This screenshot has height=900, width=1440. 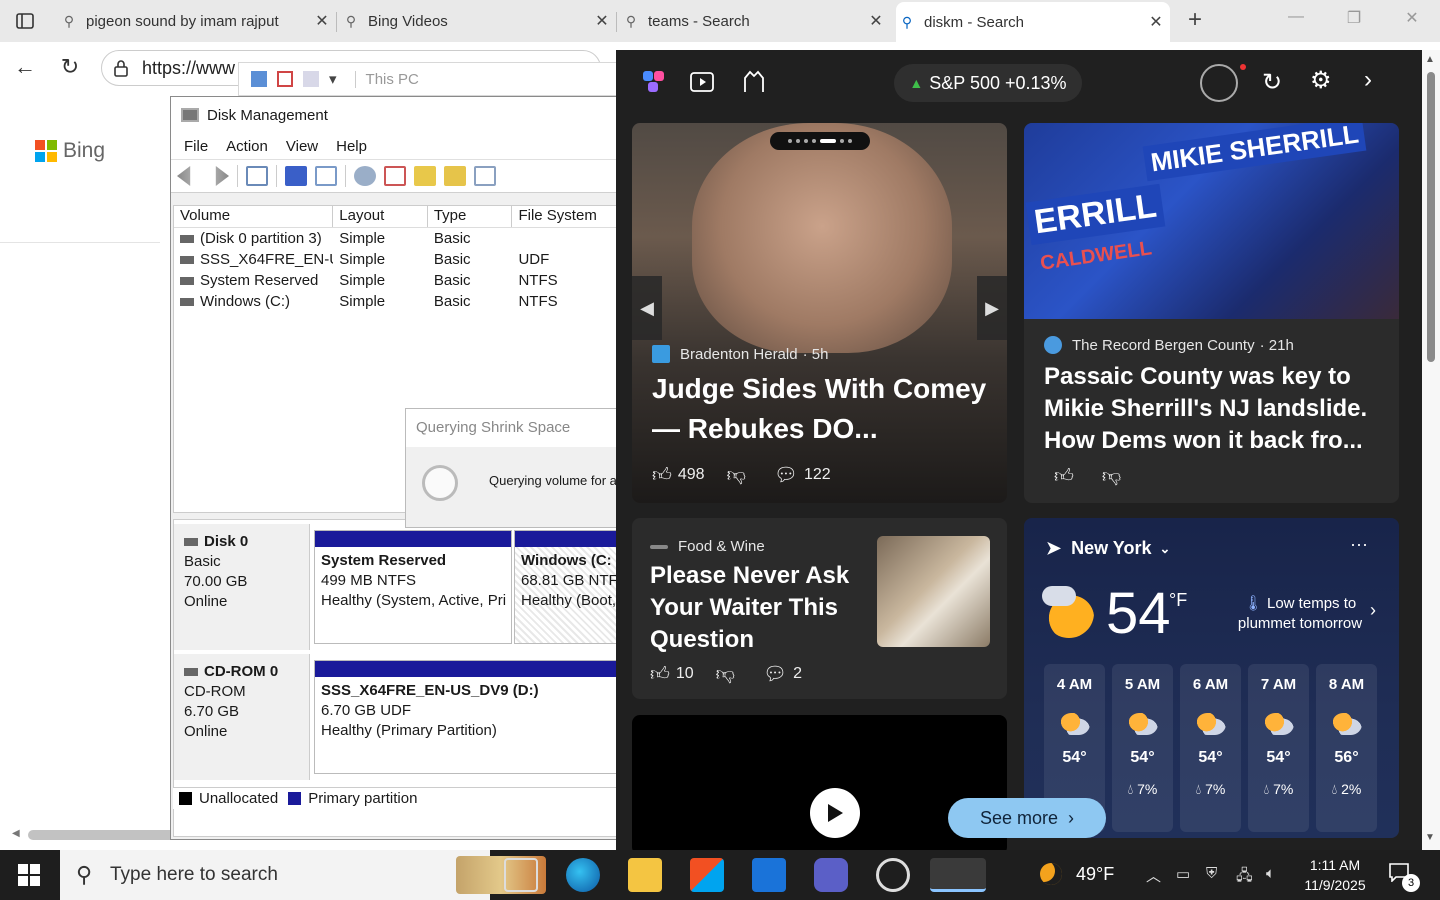 I want to click on windows-start-icon, so click(x=29, y=875).